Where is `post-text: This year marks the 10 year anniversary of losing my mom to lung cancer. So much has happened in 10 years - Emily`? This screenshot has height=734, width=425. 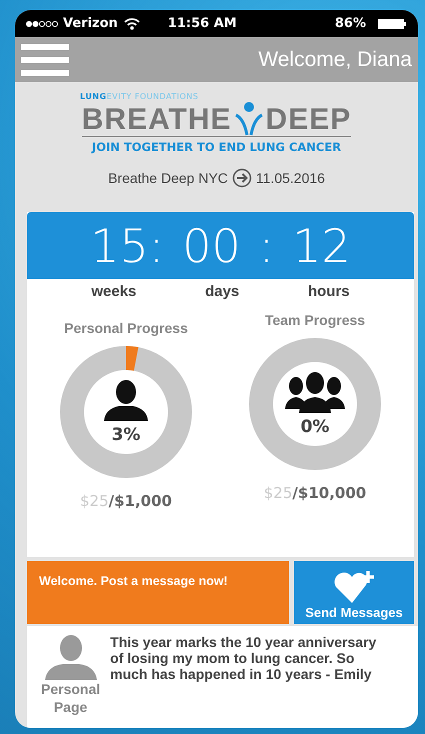 post-text: This year marks the 10 year anniversary of losing my mom to lung cancer. So much has happened in 10 years - Emily is located at coordinates (244, 659).